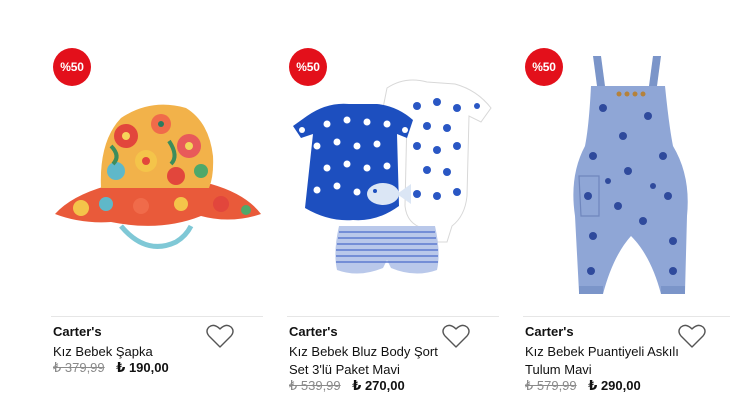 This screenshot has width=730, height=420. What do you see at coordinates (614, 385) in the screenshot?
I see `new-price: ₺ 290,00` at bounding box center [614, 385].